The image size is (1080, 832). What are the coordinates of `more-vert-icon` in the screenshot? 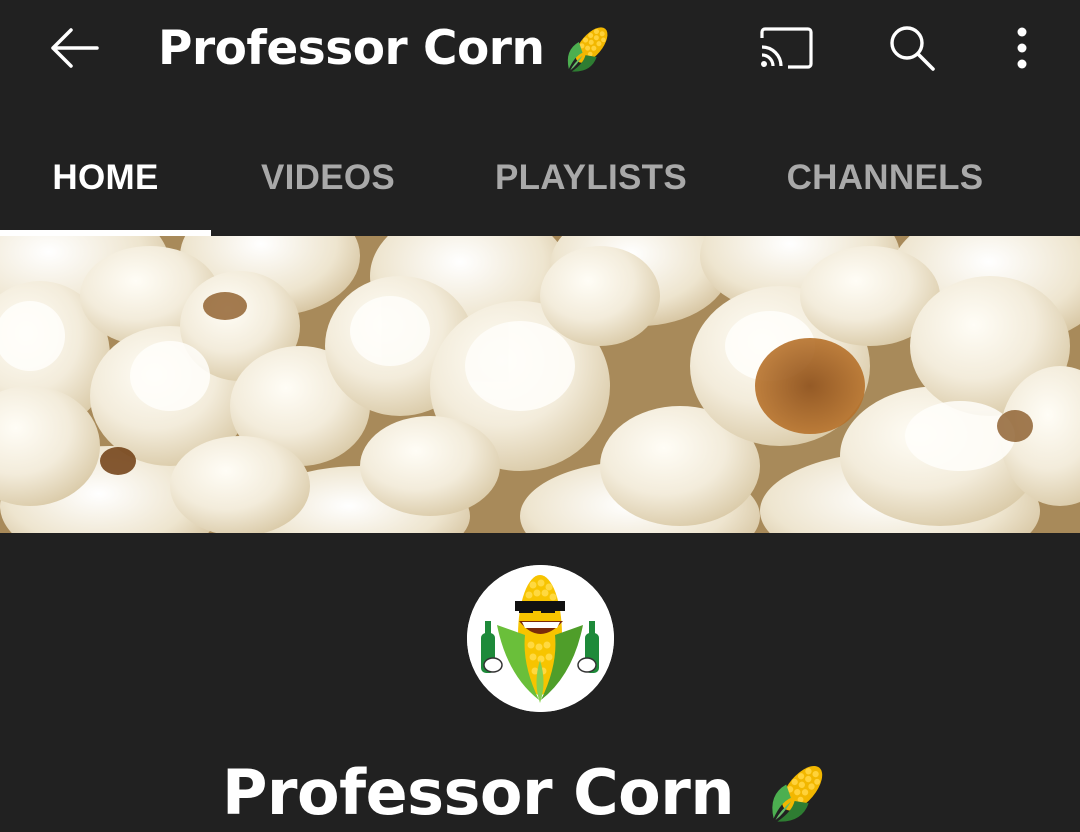 It's located at (1022, 48).